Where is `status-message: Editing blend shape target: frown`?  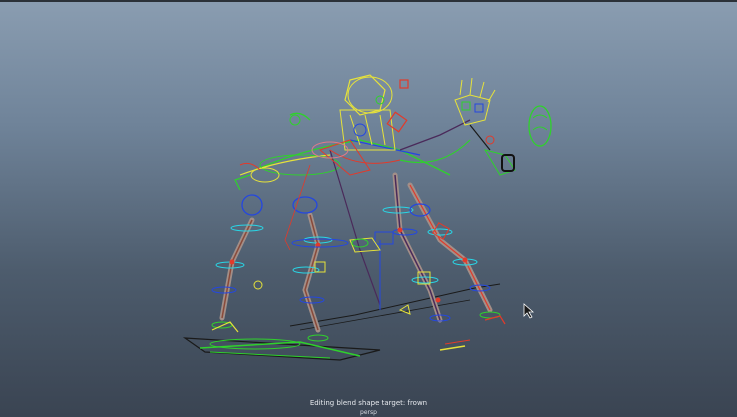
status-message: Editing blend shape target: frown is located at coordinates (368, 403).